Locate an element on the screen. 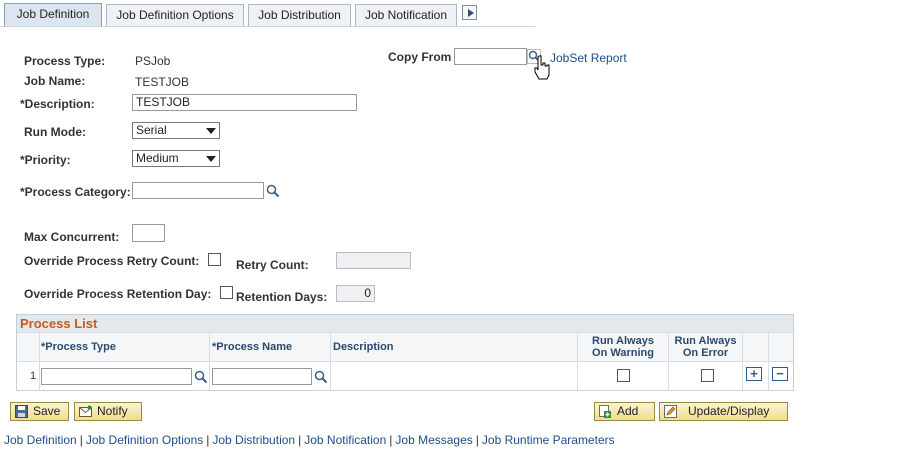  run-always-error-checkbox is located at coordinates (707, 375).